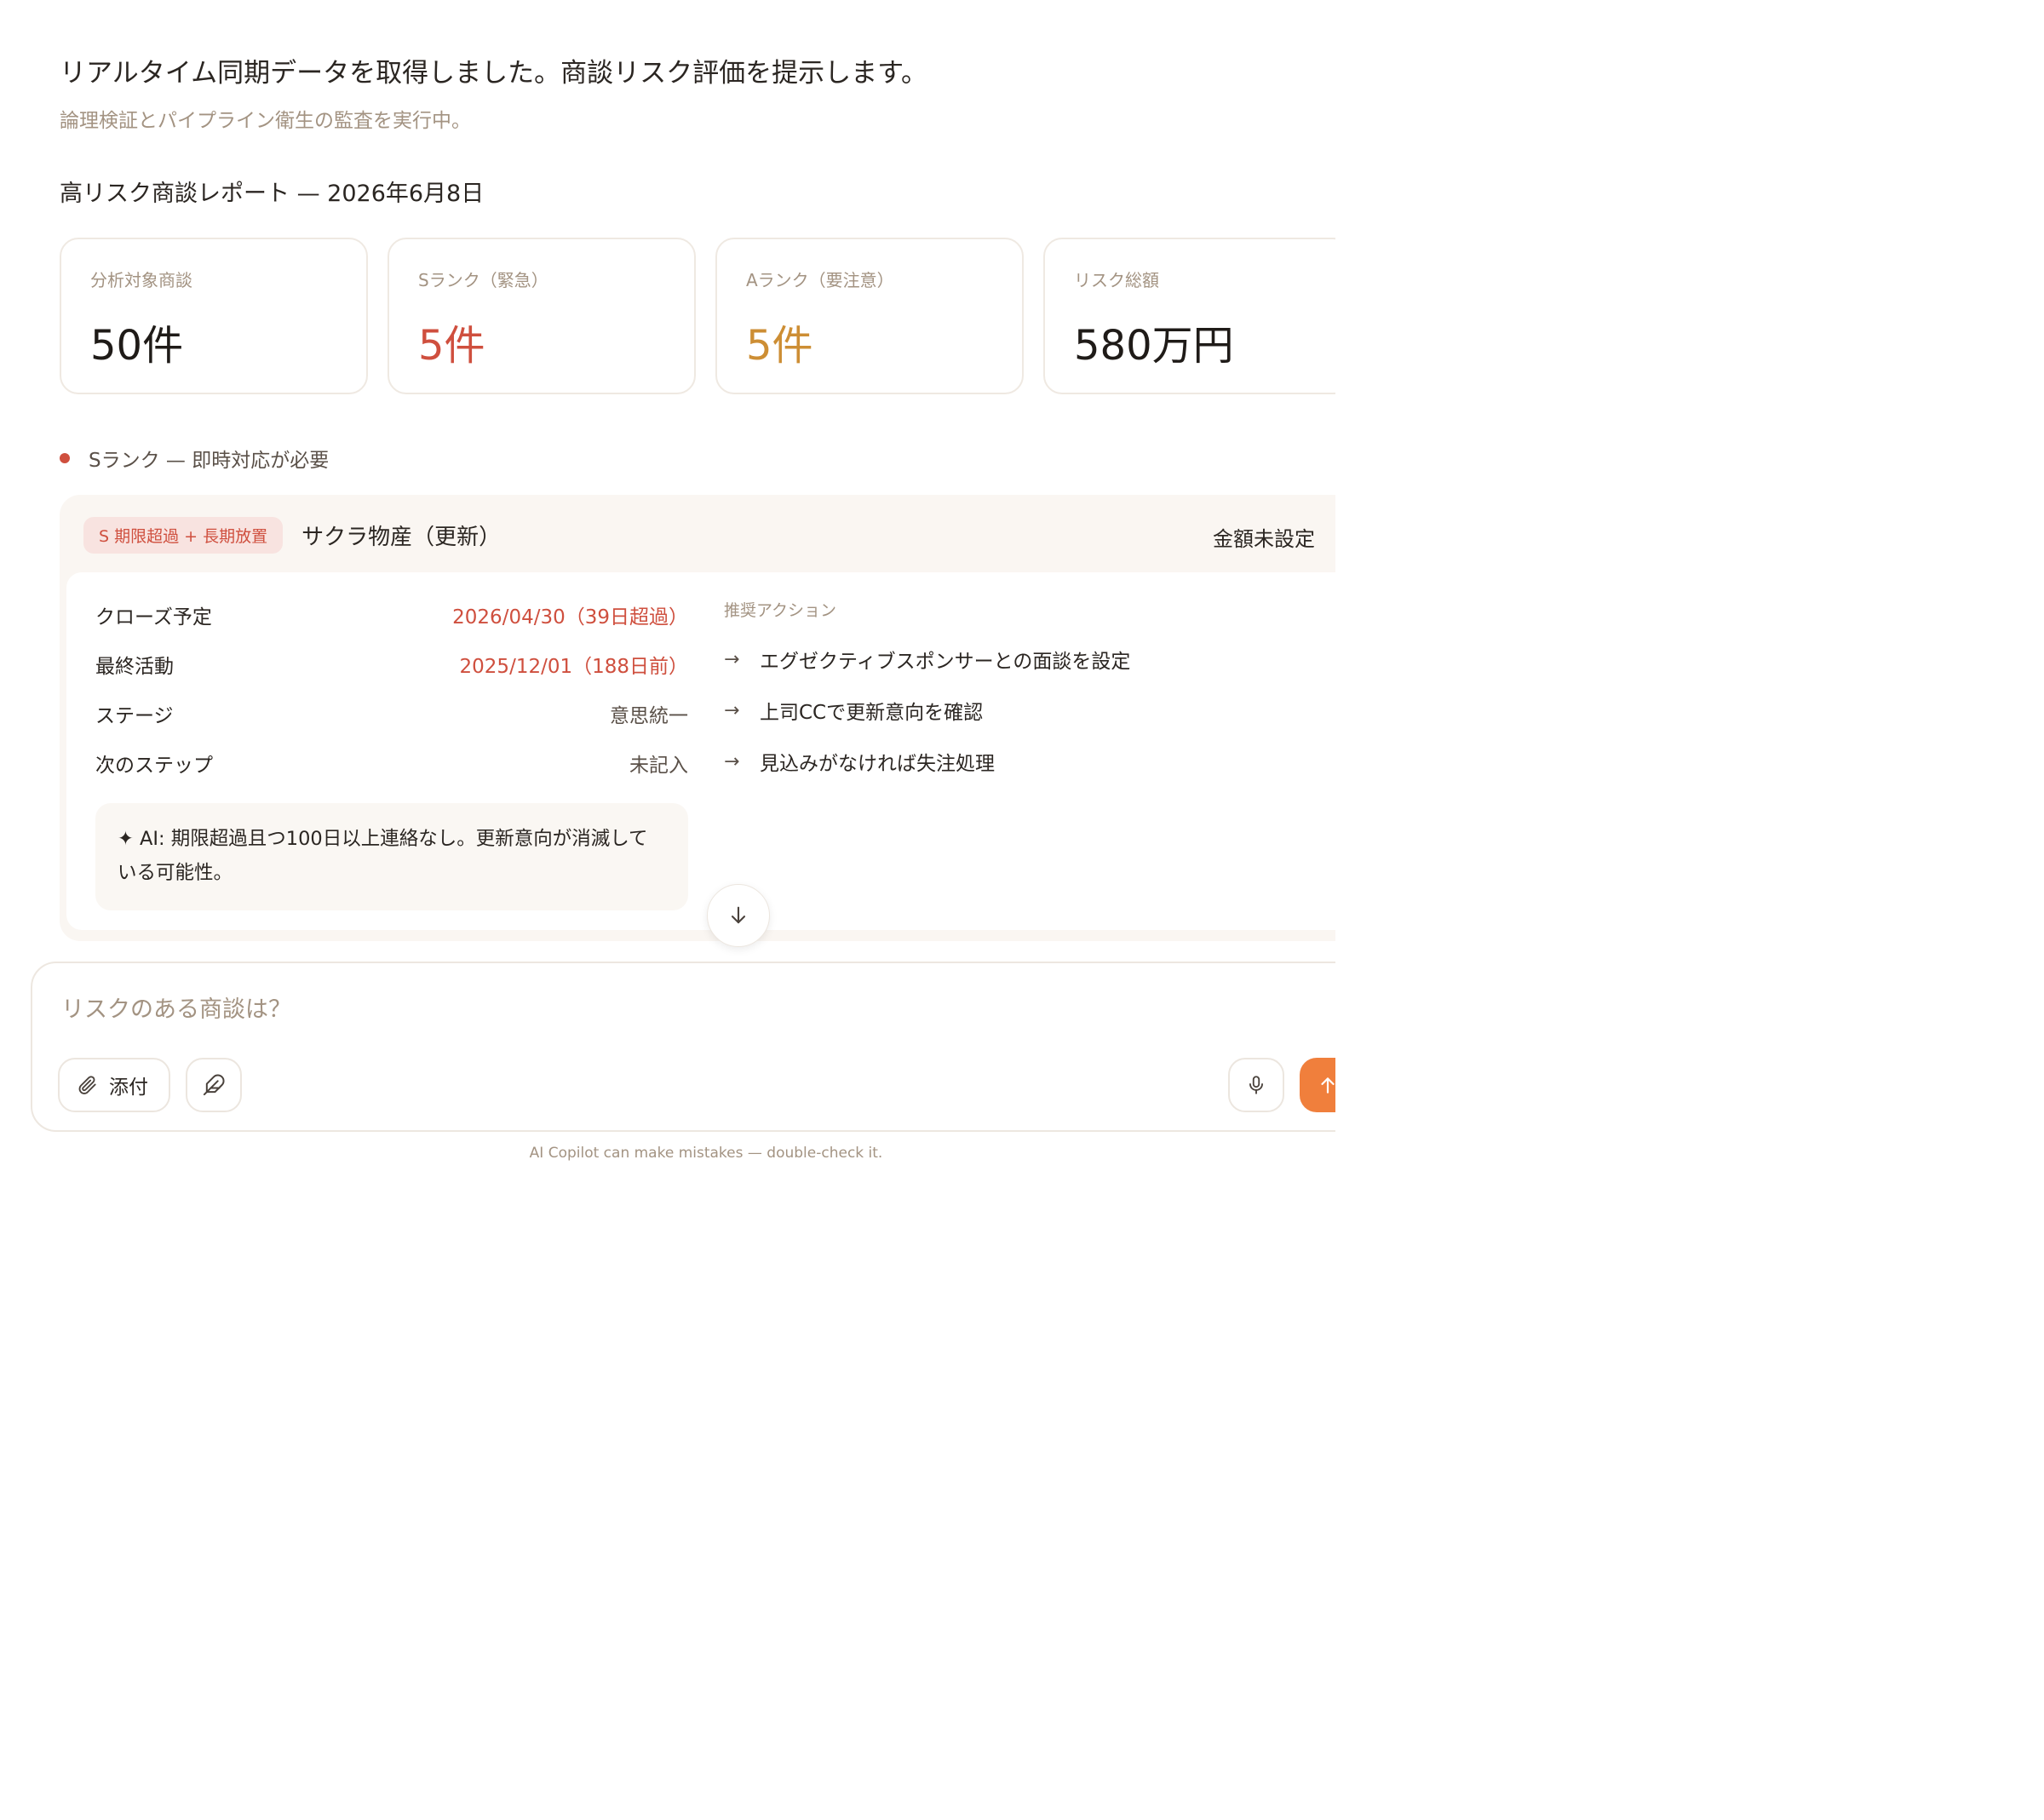  What do you see at coordinates (209, 461) in the screenshot?
I see `section-label: Sランク — 即時対応が必要` at bounding box center [209, 461].